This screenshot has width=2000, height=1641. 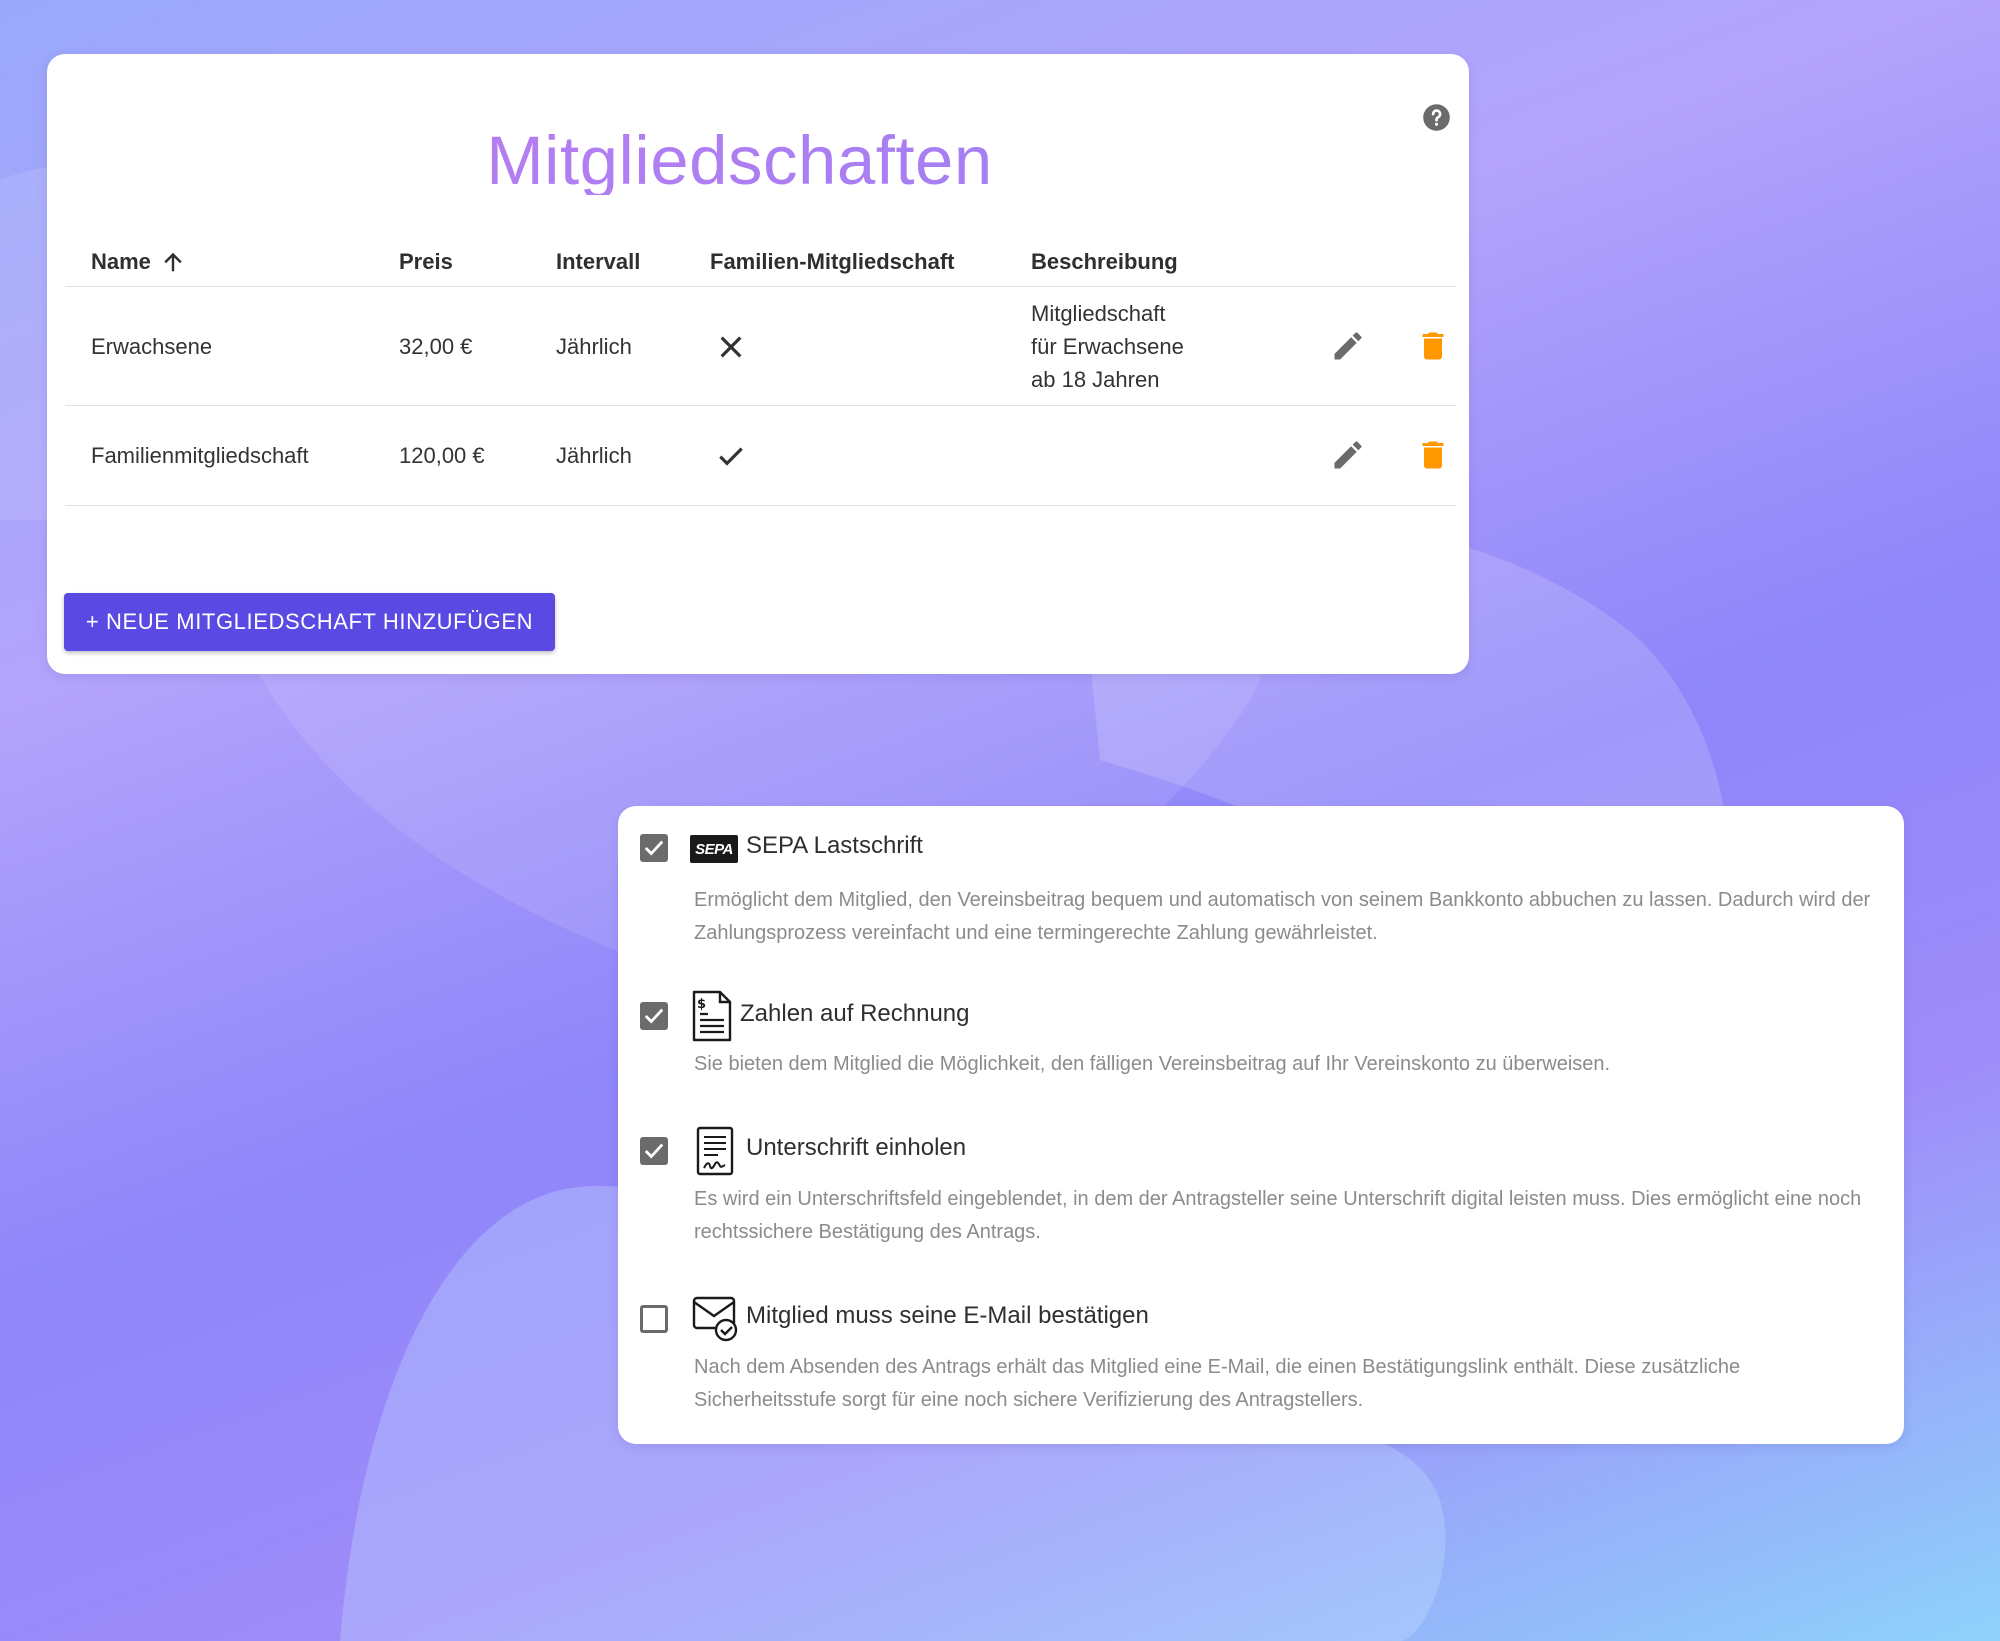 I want to click on arrow-up-icon, so click(x=173, y=262).